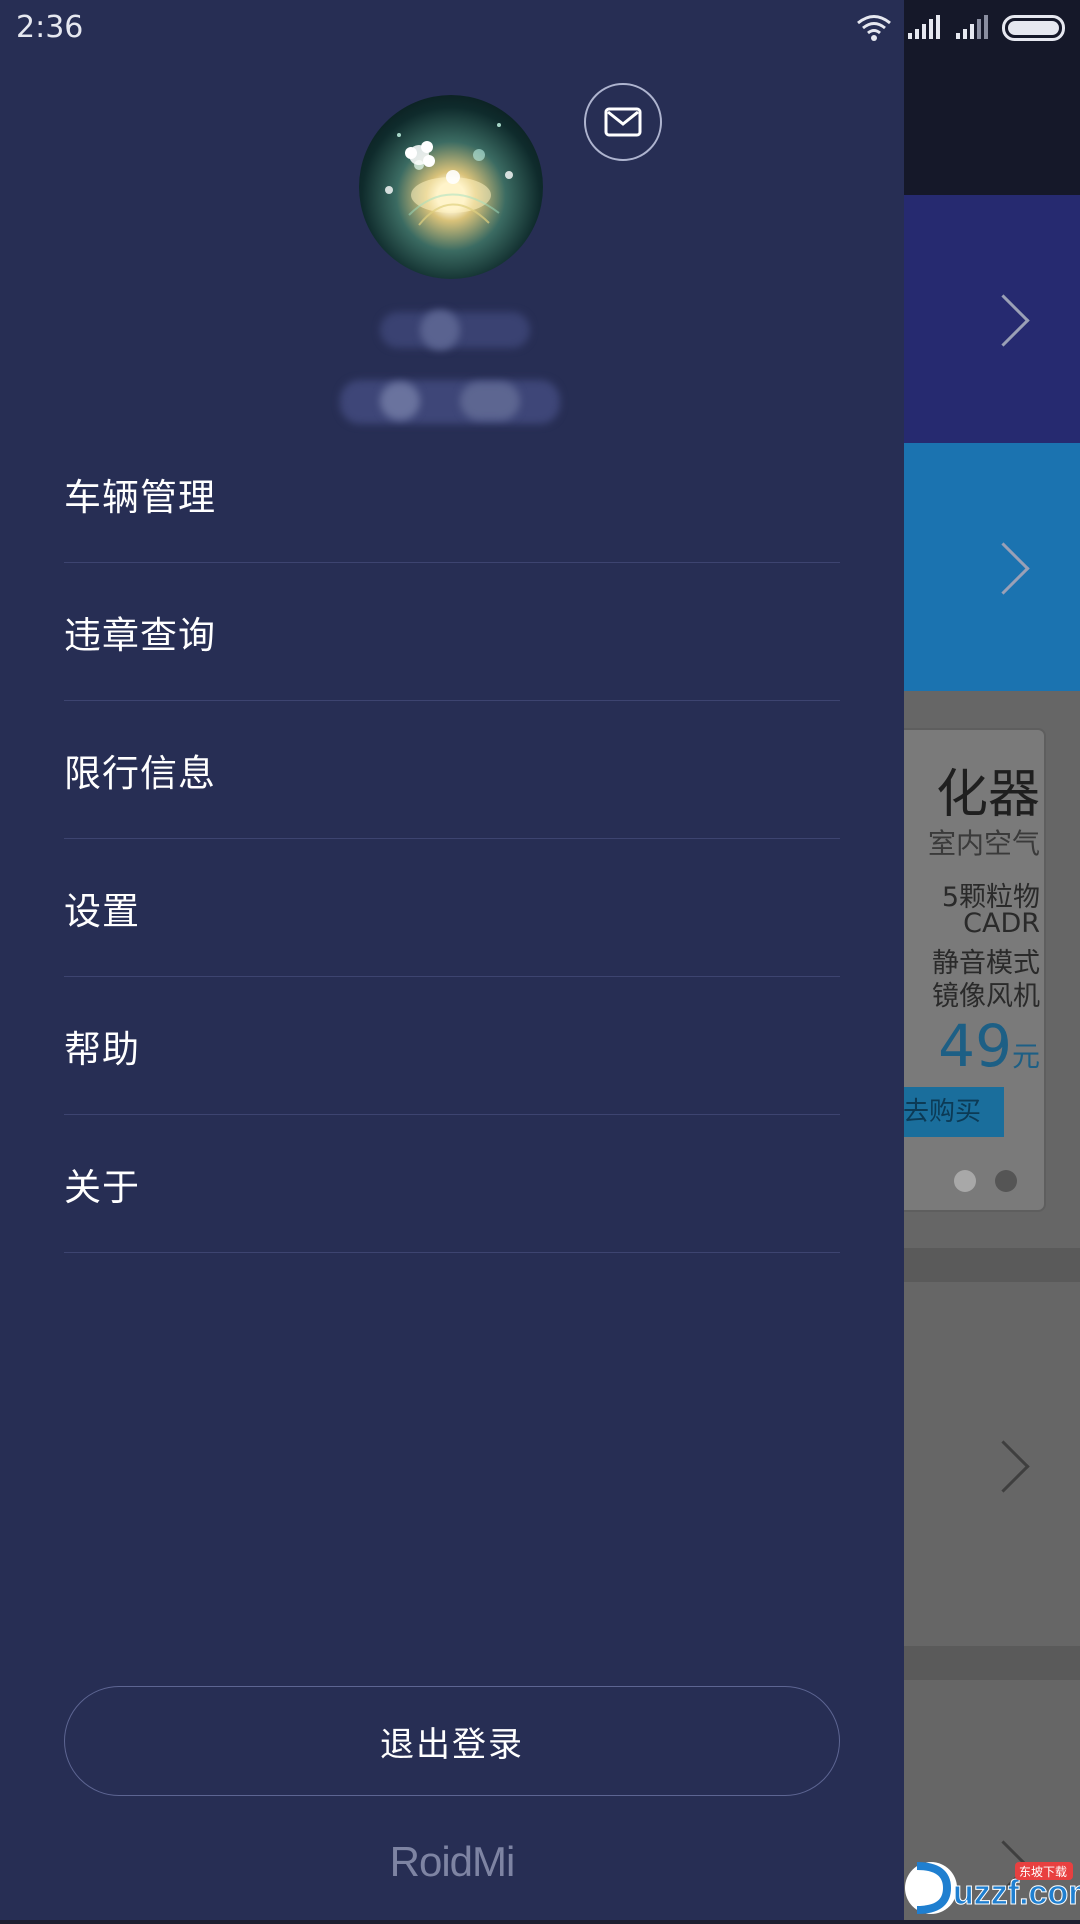 This screenshot has height=1924, width=1080. I want to click on avatar, so click(451, 187).